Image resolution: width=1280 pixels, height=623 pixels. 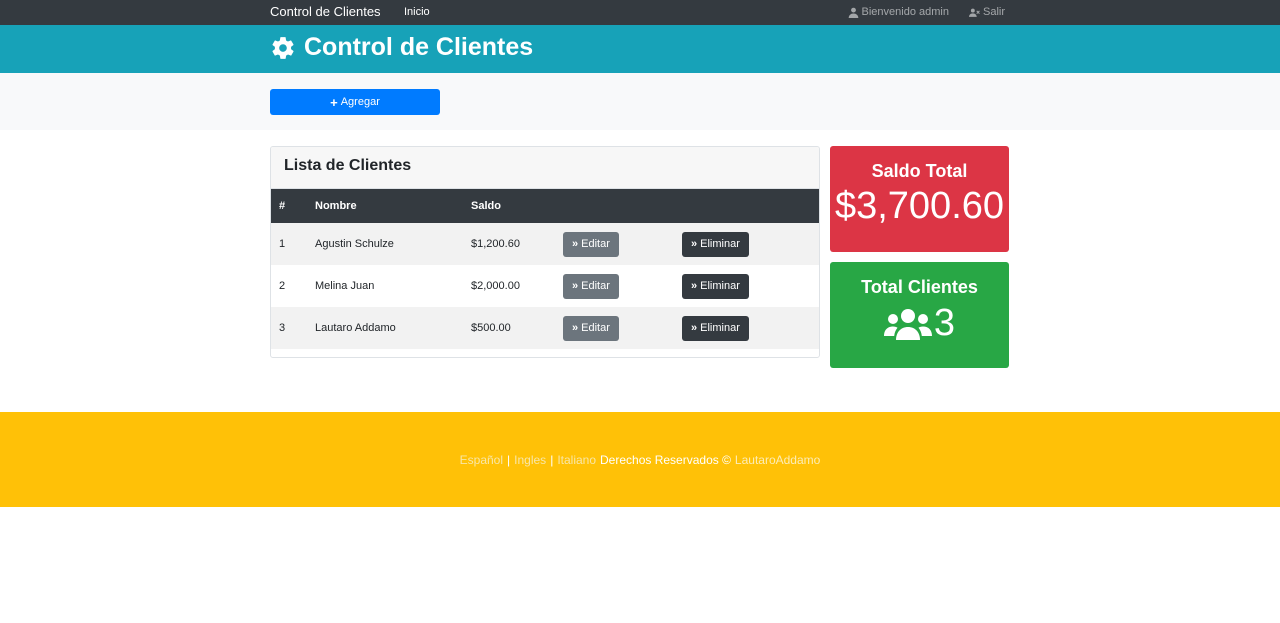 What do you see at coordinates (486, 206) in the screenshot?
I see `column-header-saldo: Saldo` at bounding box center [486, 206].